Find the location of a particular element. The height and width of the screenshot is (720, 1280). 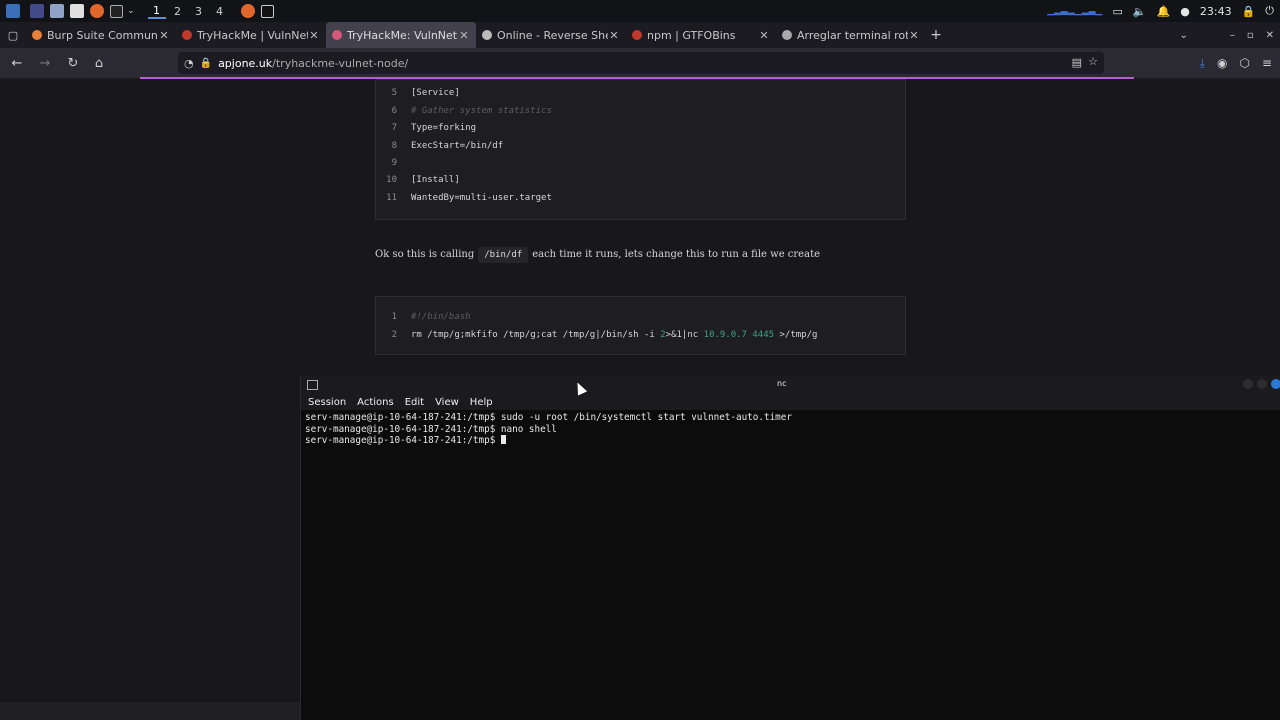

code-line: 9 is located at coordinates (393, 163).